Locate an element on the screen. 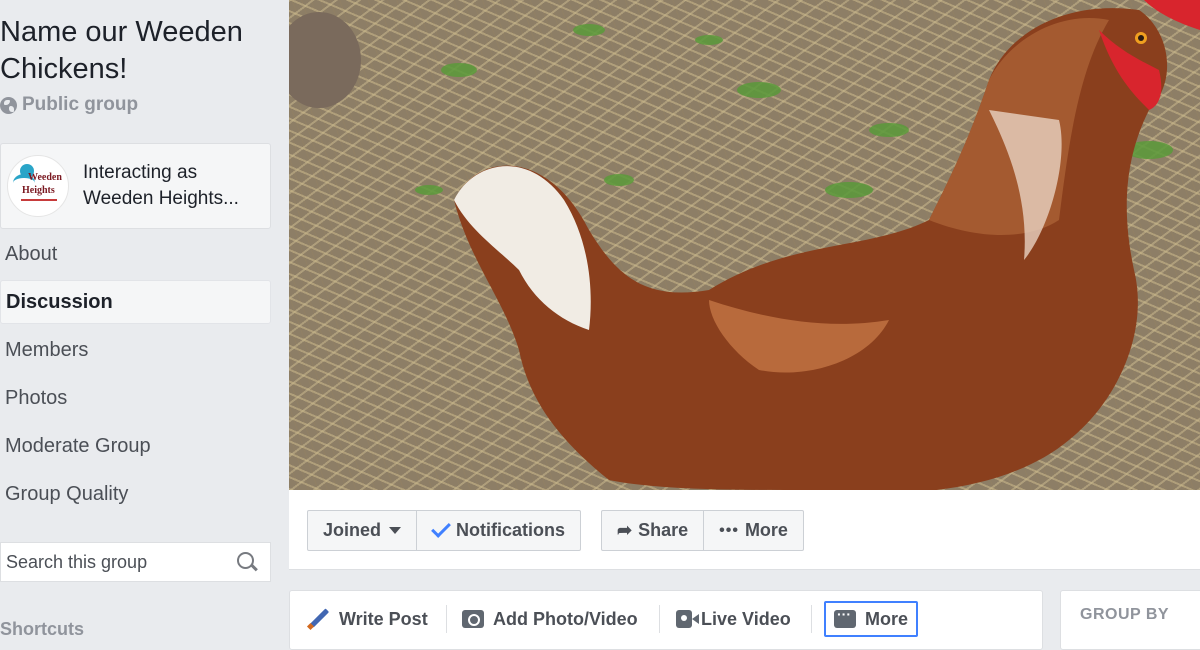 The height and width of the screenshot is (650, 1200). joined-button: Joined is located at coordinates (362, 530).